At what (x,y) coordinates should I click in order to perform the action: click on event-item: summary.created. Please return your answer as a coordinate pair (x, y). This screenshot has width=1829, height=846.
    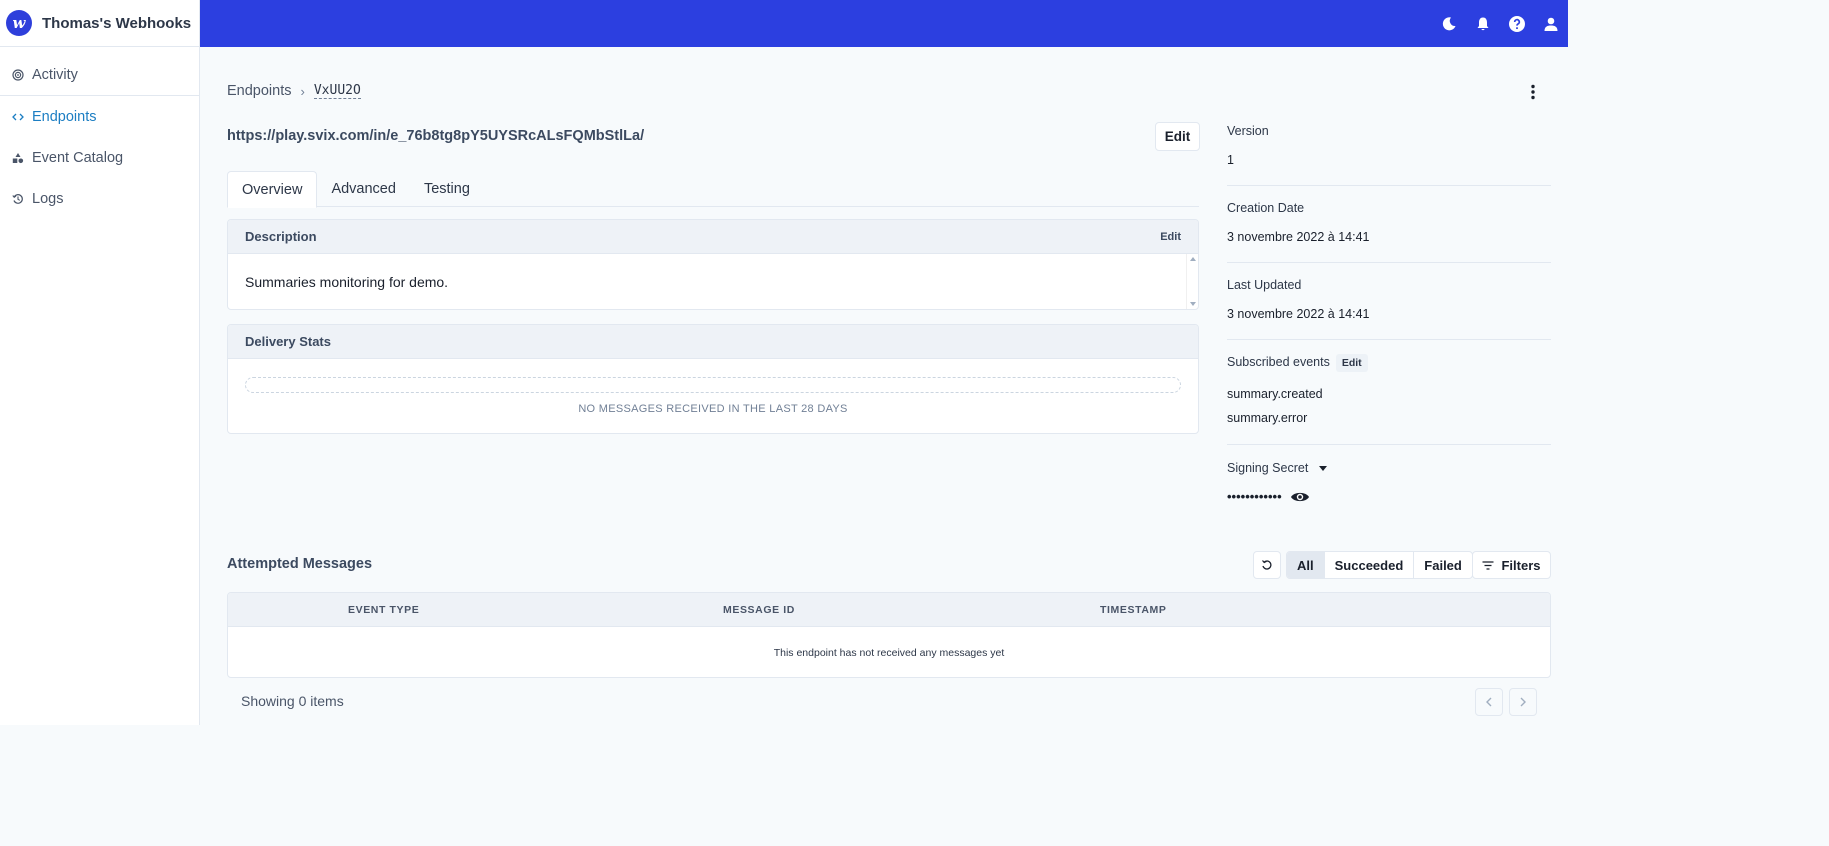
    Looking at the image, I should click on (1275, 394).